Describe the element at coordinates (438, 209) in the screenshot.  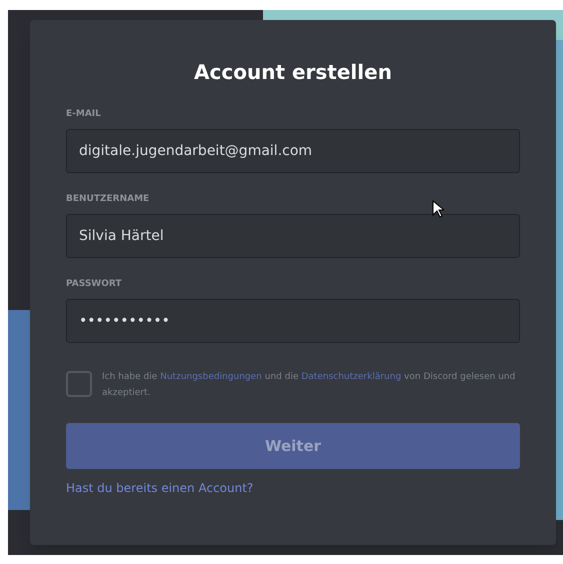
I see `mouse-pointer-icon` at that location.